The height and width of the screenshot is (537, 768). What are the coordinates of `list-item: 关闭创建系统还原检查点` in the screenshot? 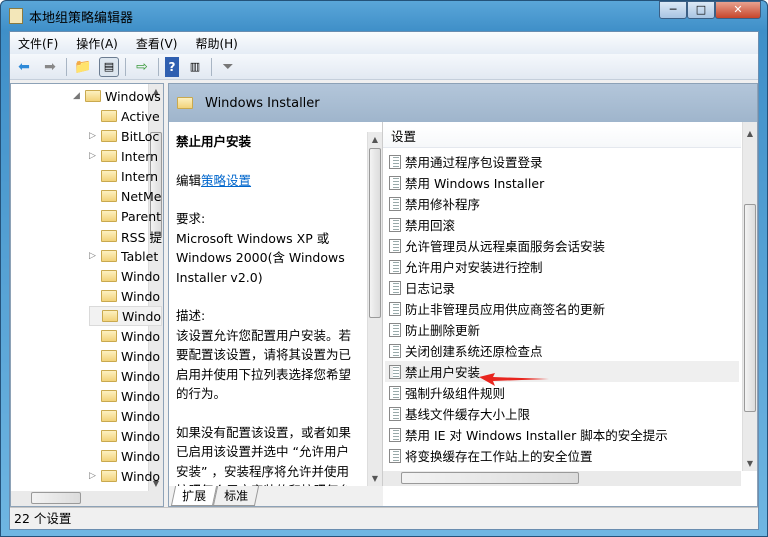 It's located at (562, 350).